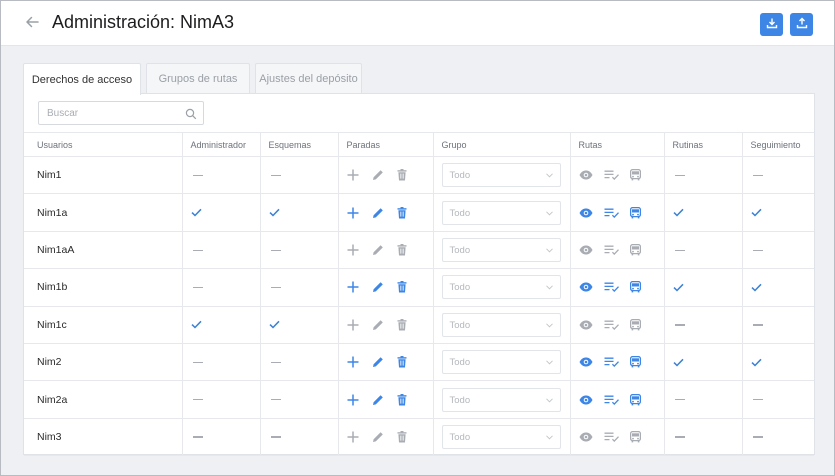  Describe the element at coordinates (82, 79) in the screenshot. I see `tab-derechos-de-acceso: Derechos de acceso` at that location.